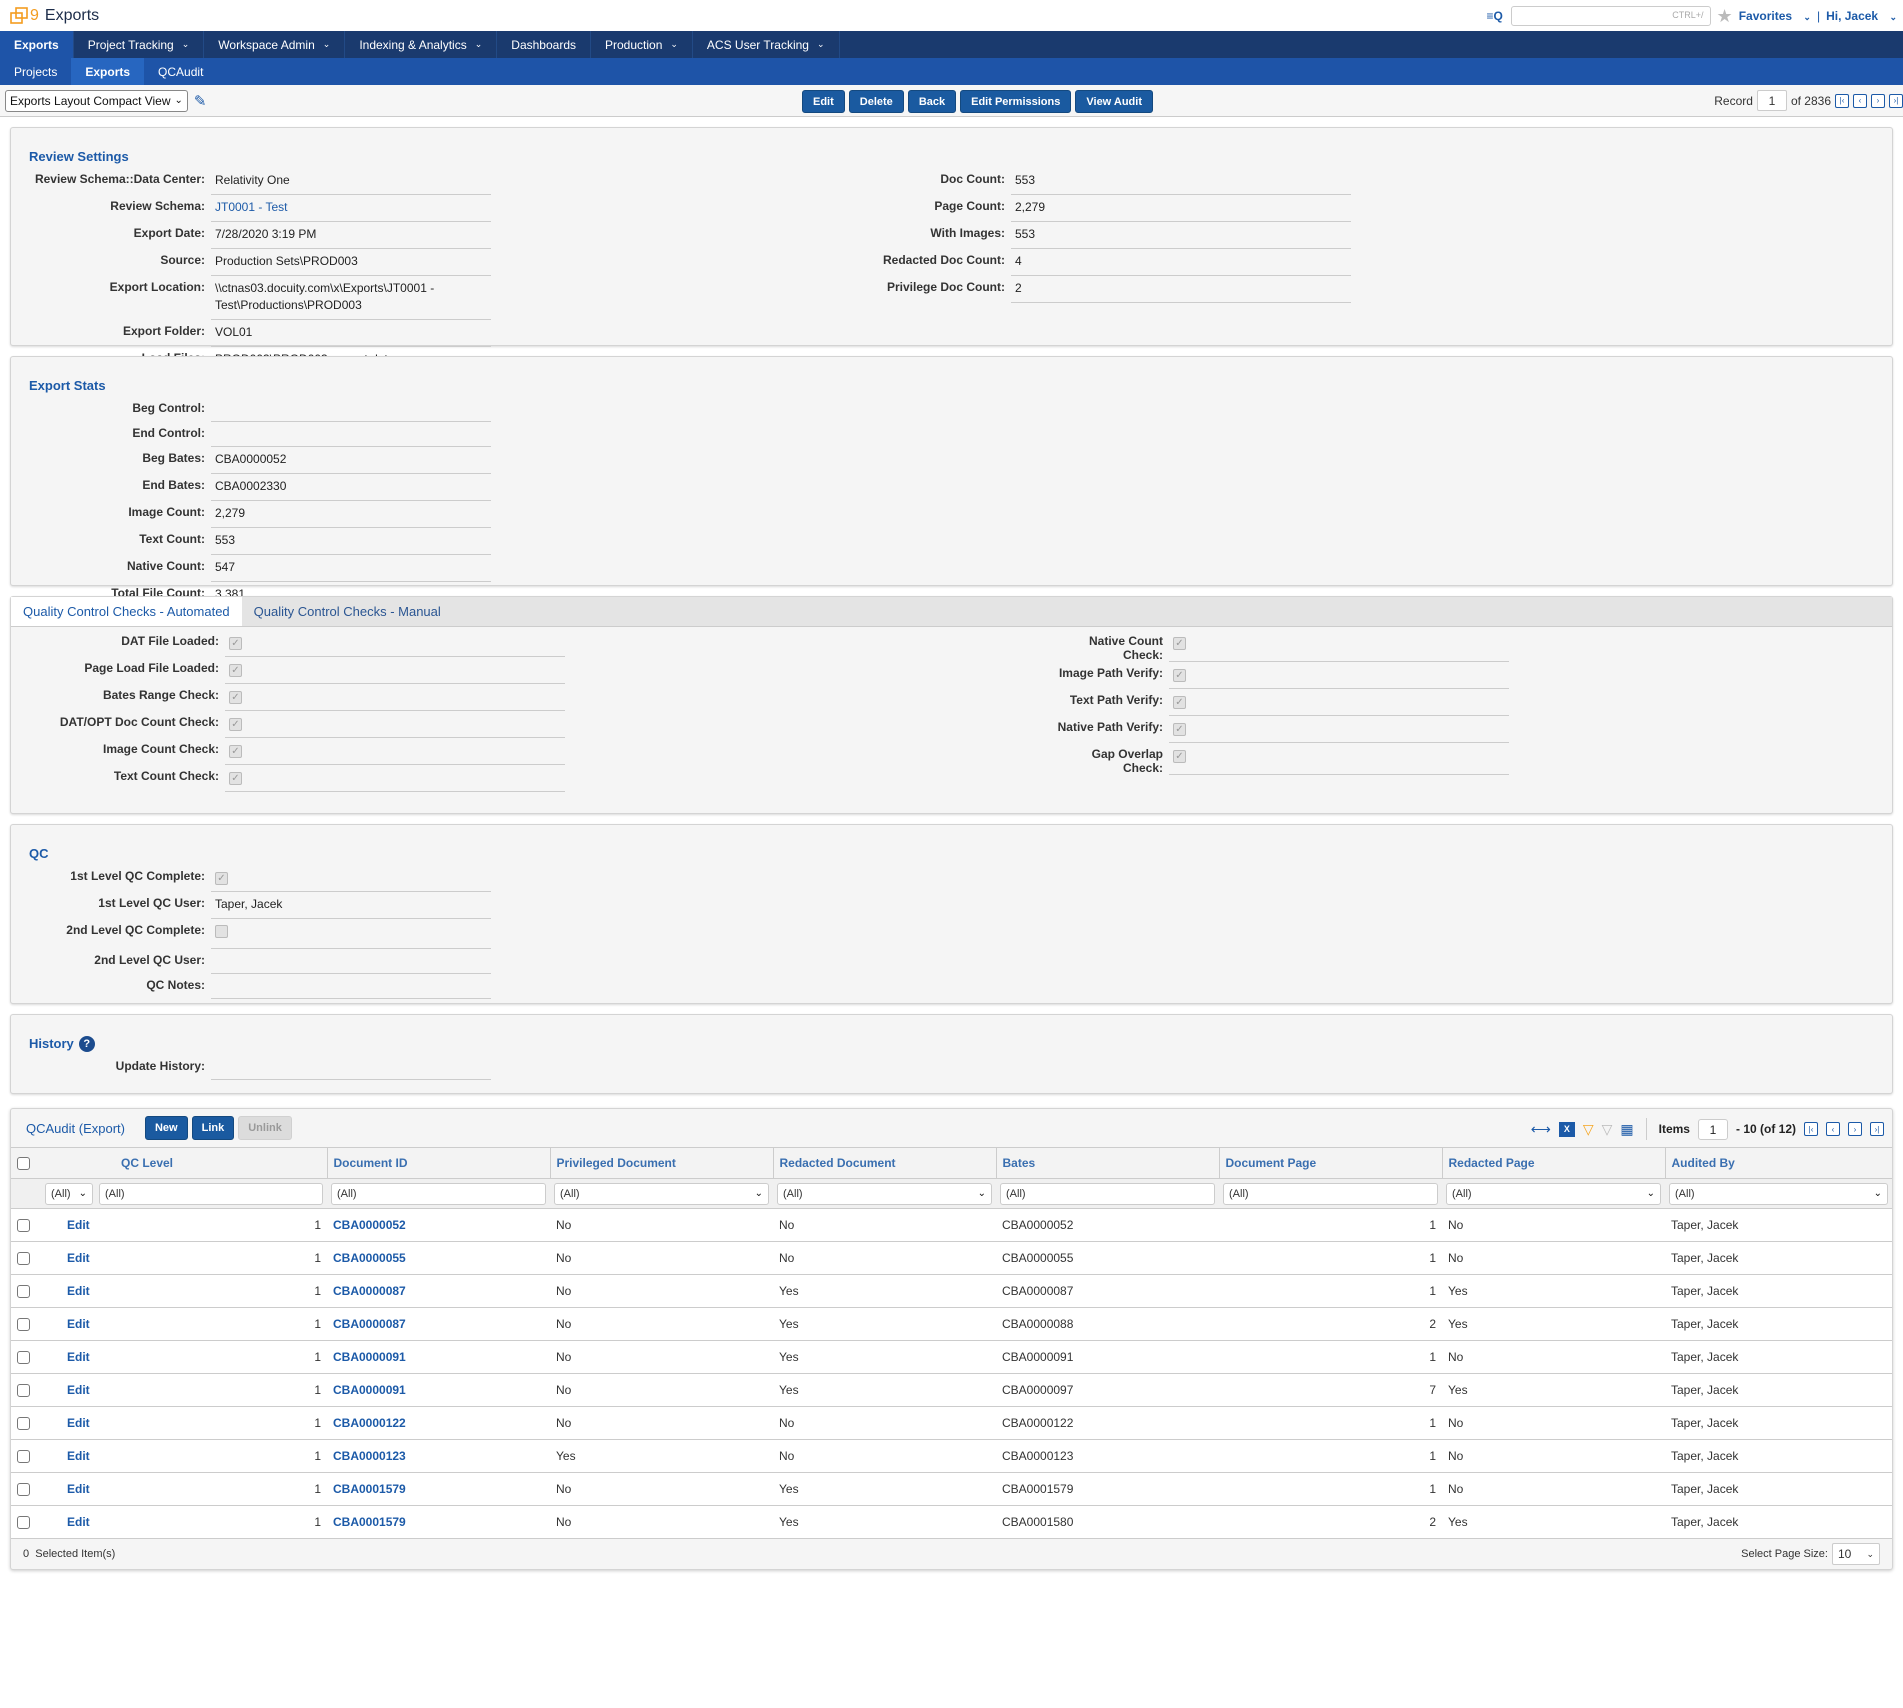  Describe the element at coordinates (126, 611) in the screenshot. I see `tab-qc-automated: Quality Control Checks - Automated` at that location.